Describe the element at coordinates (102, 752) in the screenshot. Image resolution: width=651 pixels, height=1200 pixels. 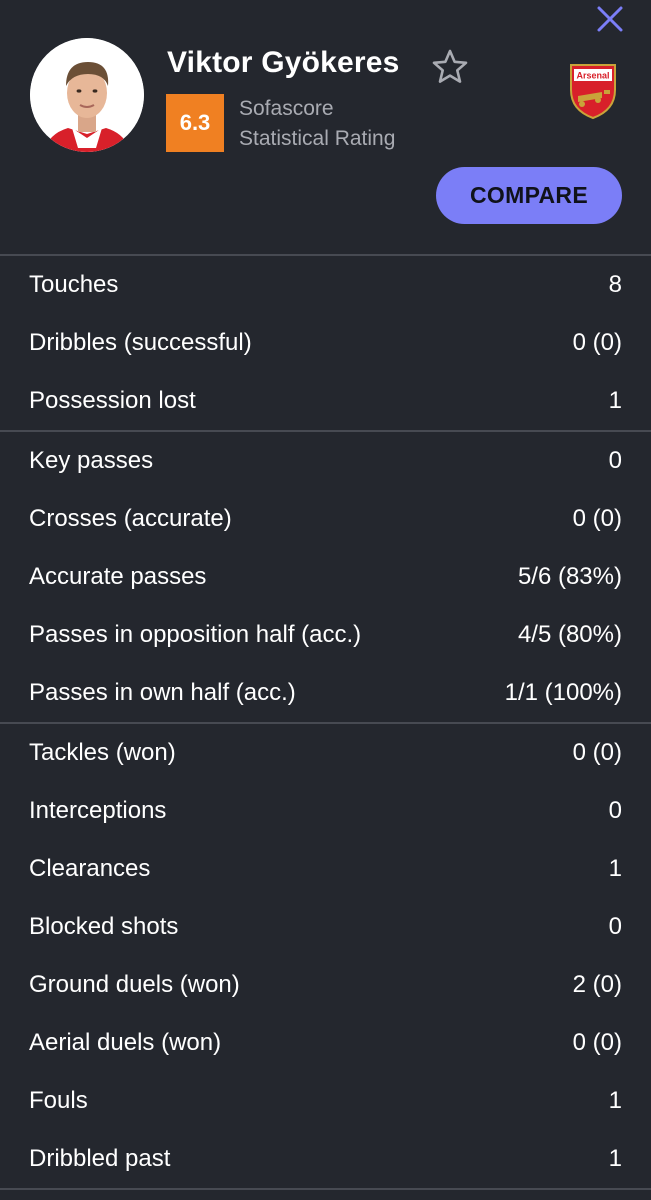
I see `stat-label: Tackles (won)` at that location.